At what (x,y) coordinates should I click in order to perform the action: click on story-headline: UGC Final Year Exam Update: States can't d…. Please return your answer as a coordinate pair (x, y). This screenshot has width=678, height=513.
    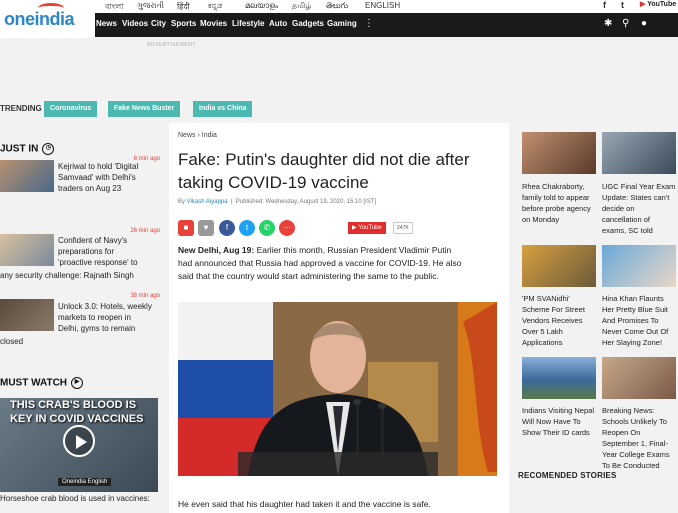
    Looking at the image, I should click on (640, 208).